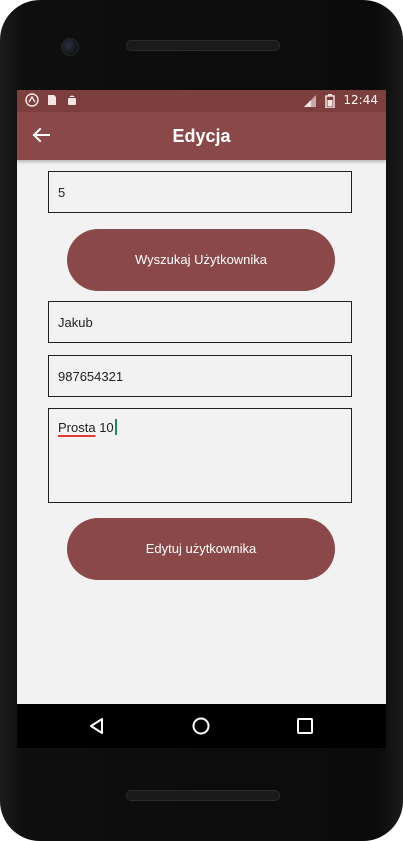 The width and height of the screenshot is (403, 841). I want to click on front-camera, so click(70, 47).